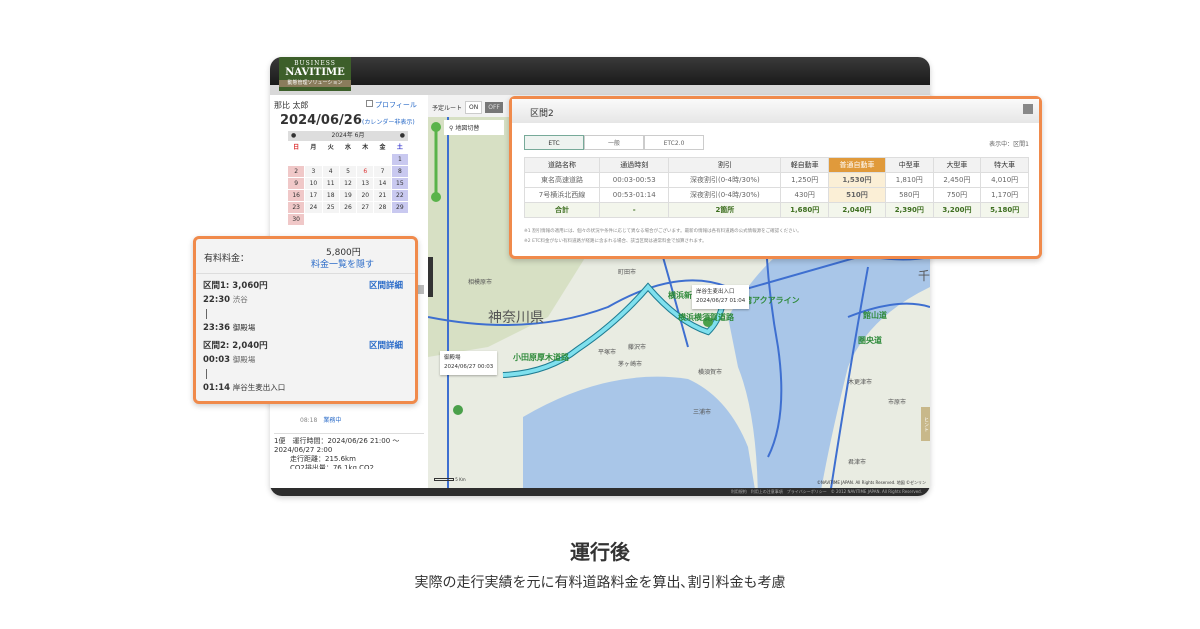 This screenshot has width=1200, height=629. I want to click on map-label: 小田原厚木道路, so click(541, 357).